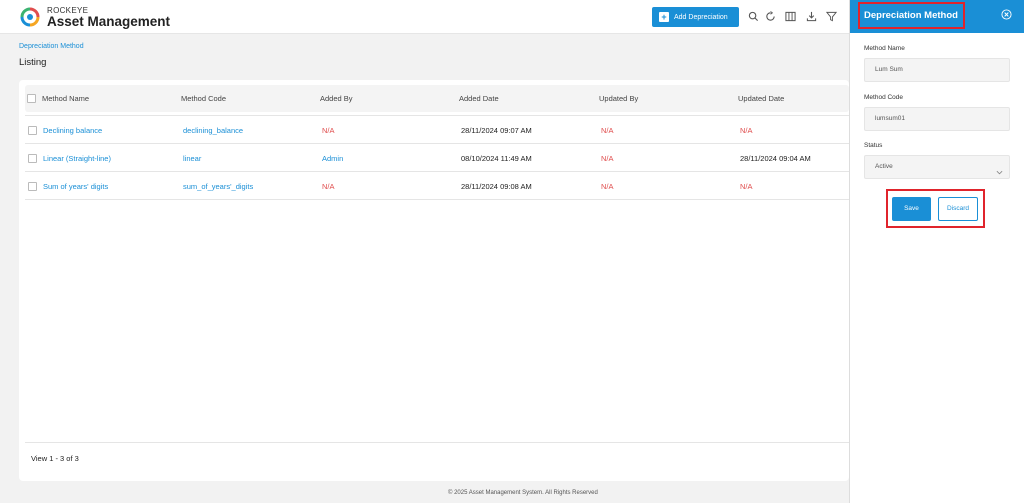  What do you see at coordinates (999, 169) in the screenshot?
I see `chevron-down-icon` at bounding box center [999, 169].